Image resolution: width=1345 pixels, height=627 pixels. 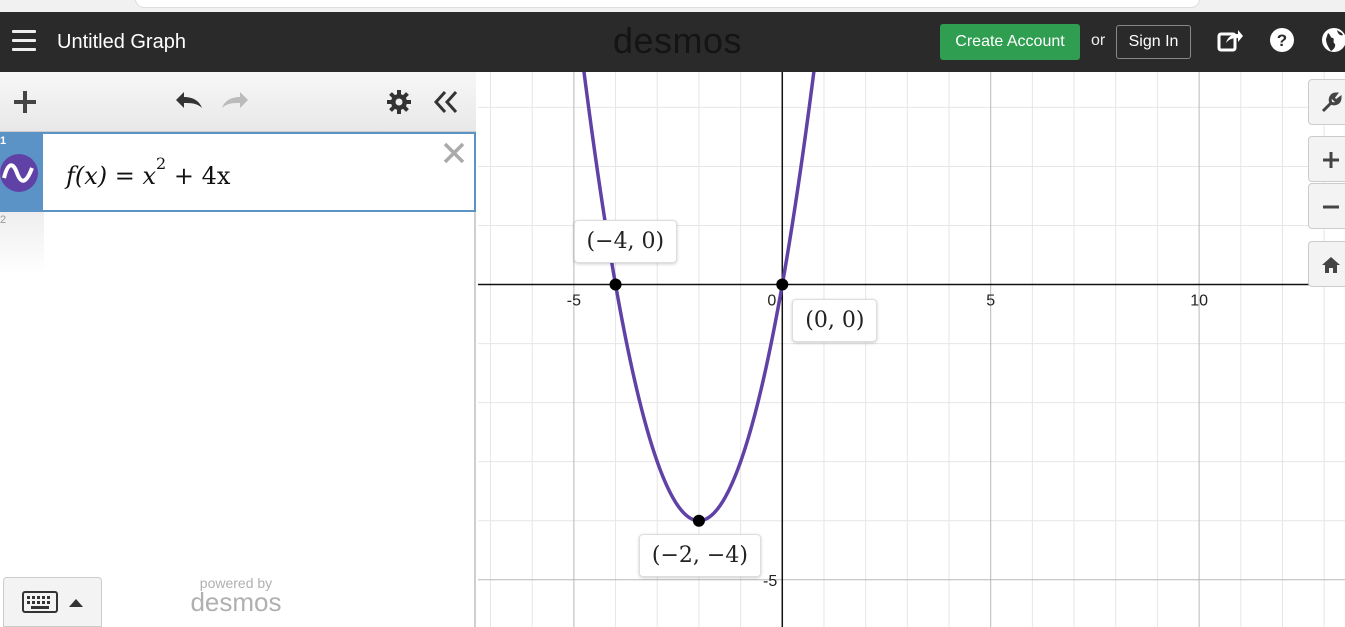 I want to click on wrench-icon, so click(x=1331, y=102).